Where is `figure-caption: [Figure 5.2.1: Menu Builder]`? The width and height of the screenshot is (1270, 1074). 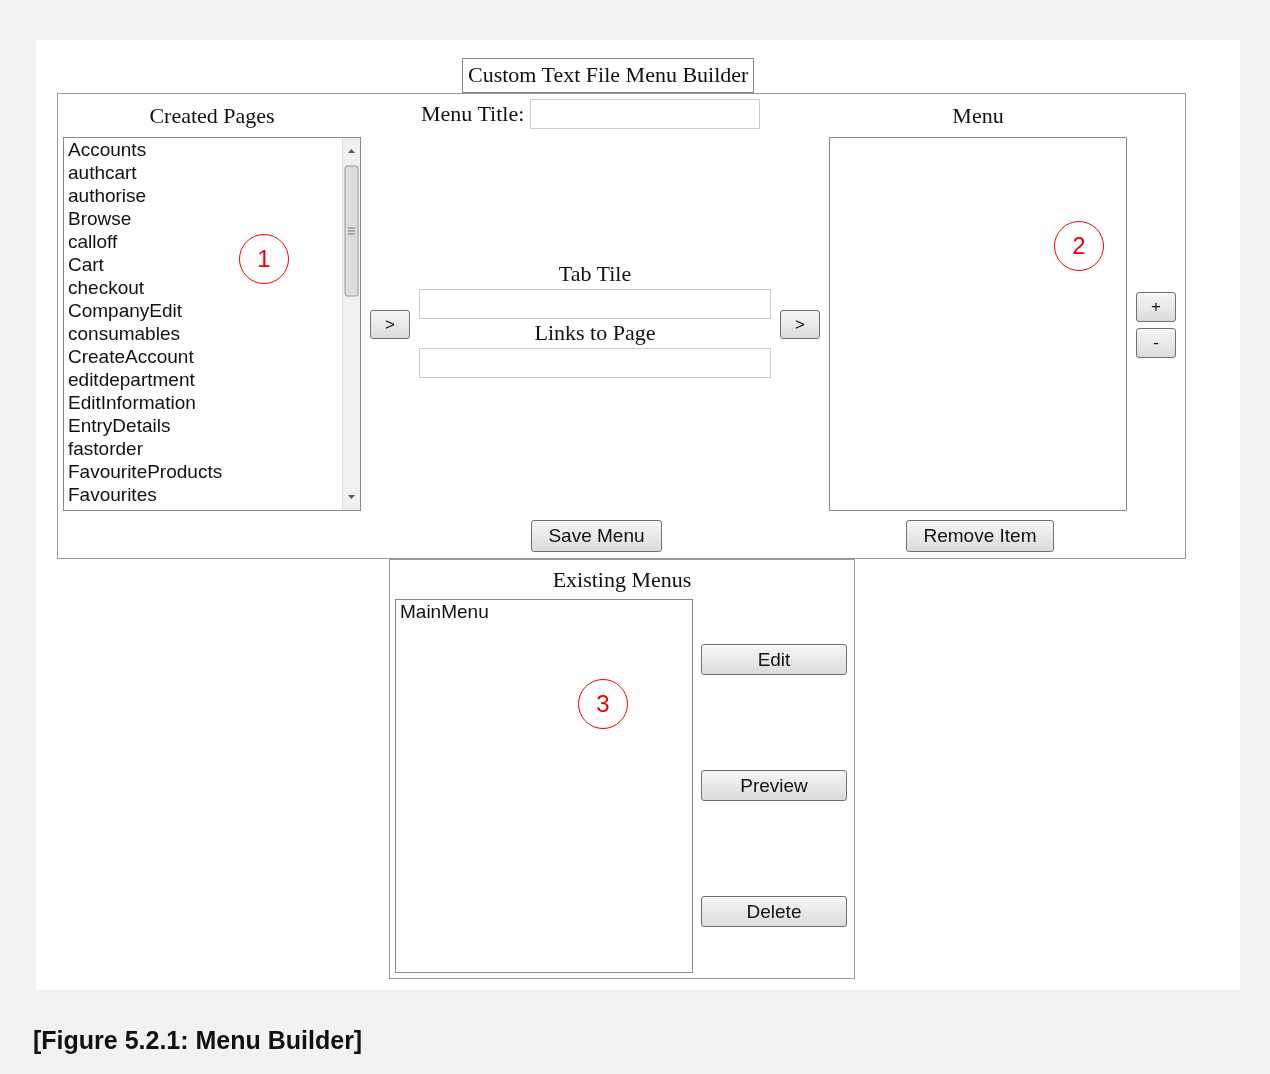
figure-caption: [Figure 5.2.1: Menu Builder] is located at coordinates (198, 1040).